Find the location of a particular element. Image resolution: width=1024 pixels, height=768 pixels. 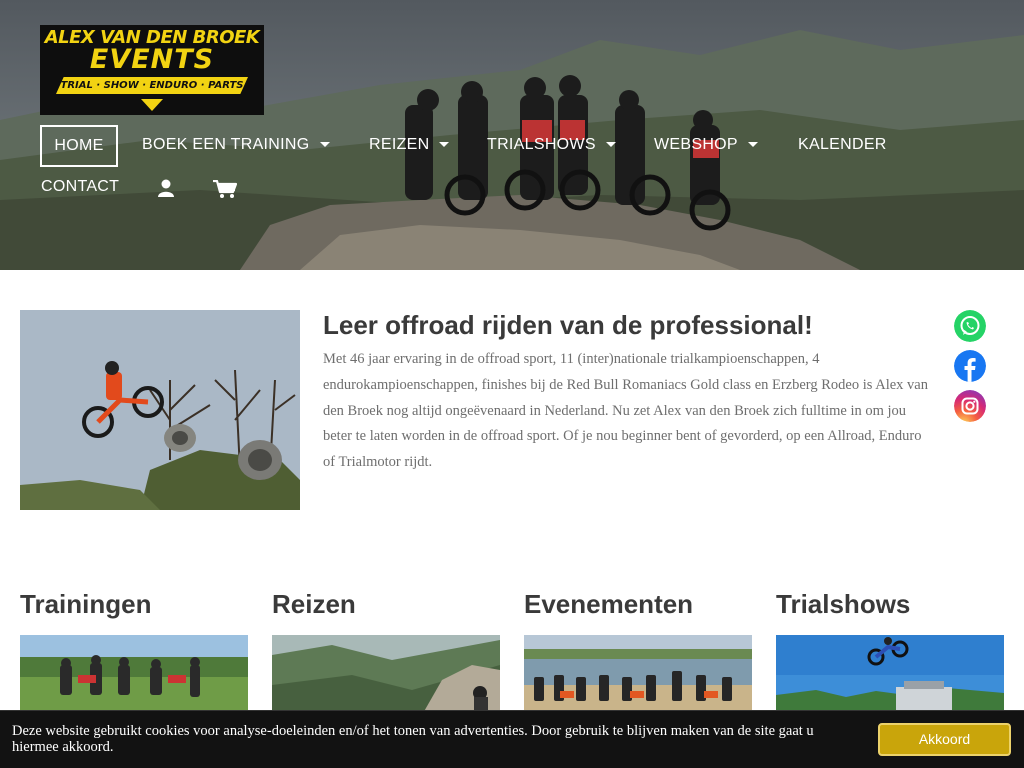

brand-logo-triangle is located at coordinates (152, 105).